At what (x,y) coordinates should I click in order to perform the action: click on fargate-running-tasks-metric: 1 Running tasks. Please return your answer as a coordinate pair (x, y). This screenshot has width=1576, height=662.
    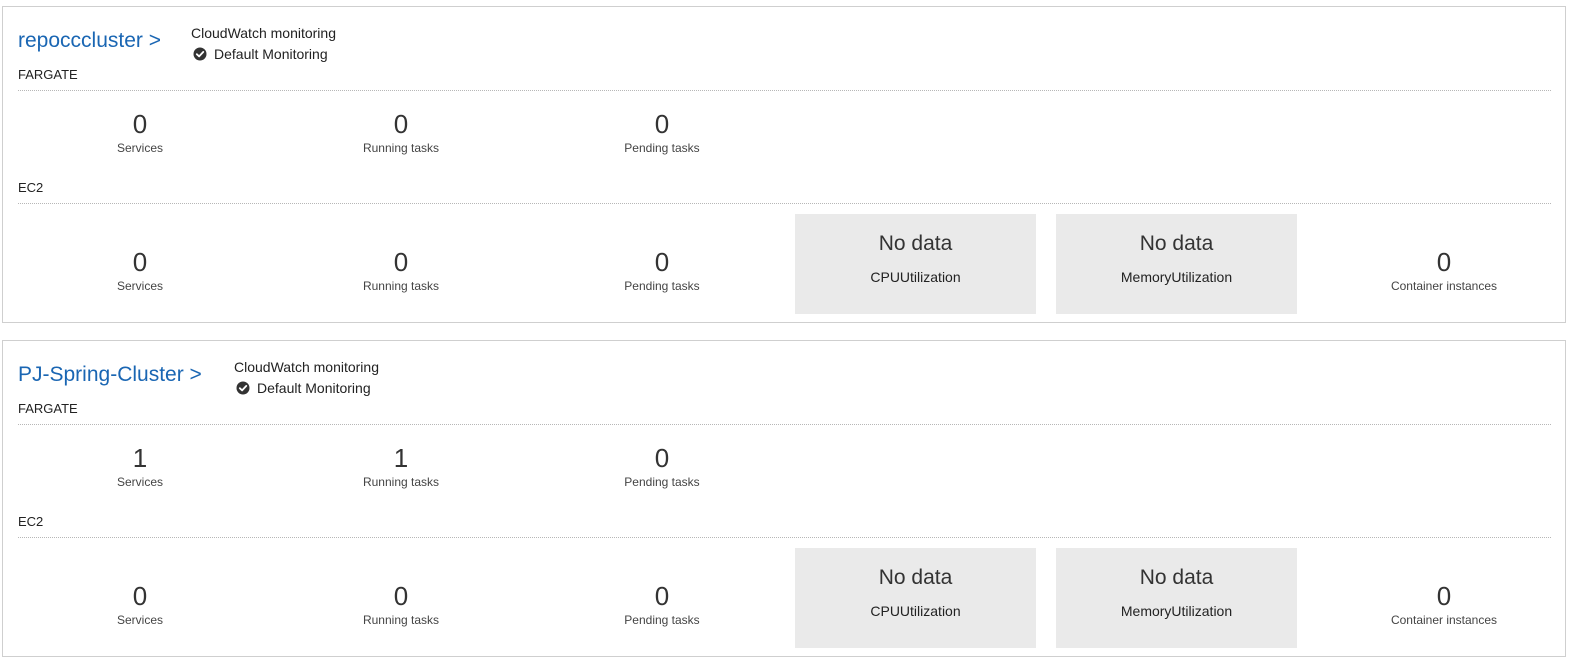
    Looking at the image, I should click on (401, 466).